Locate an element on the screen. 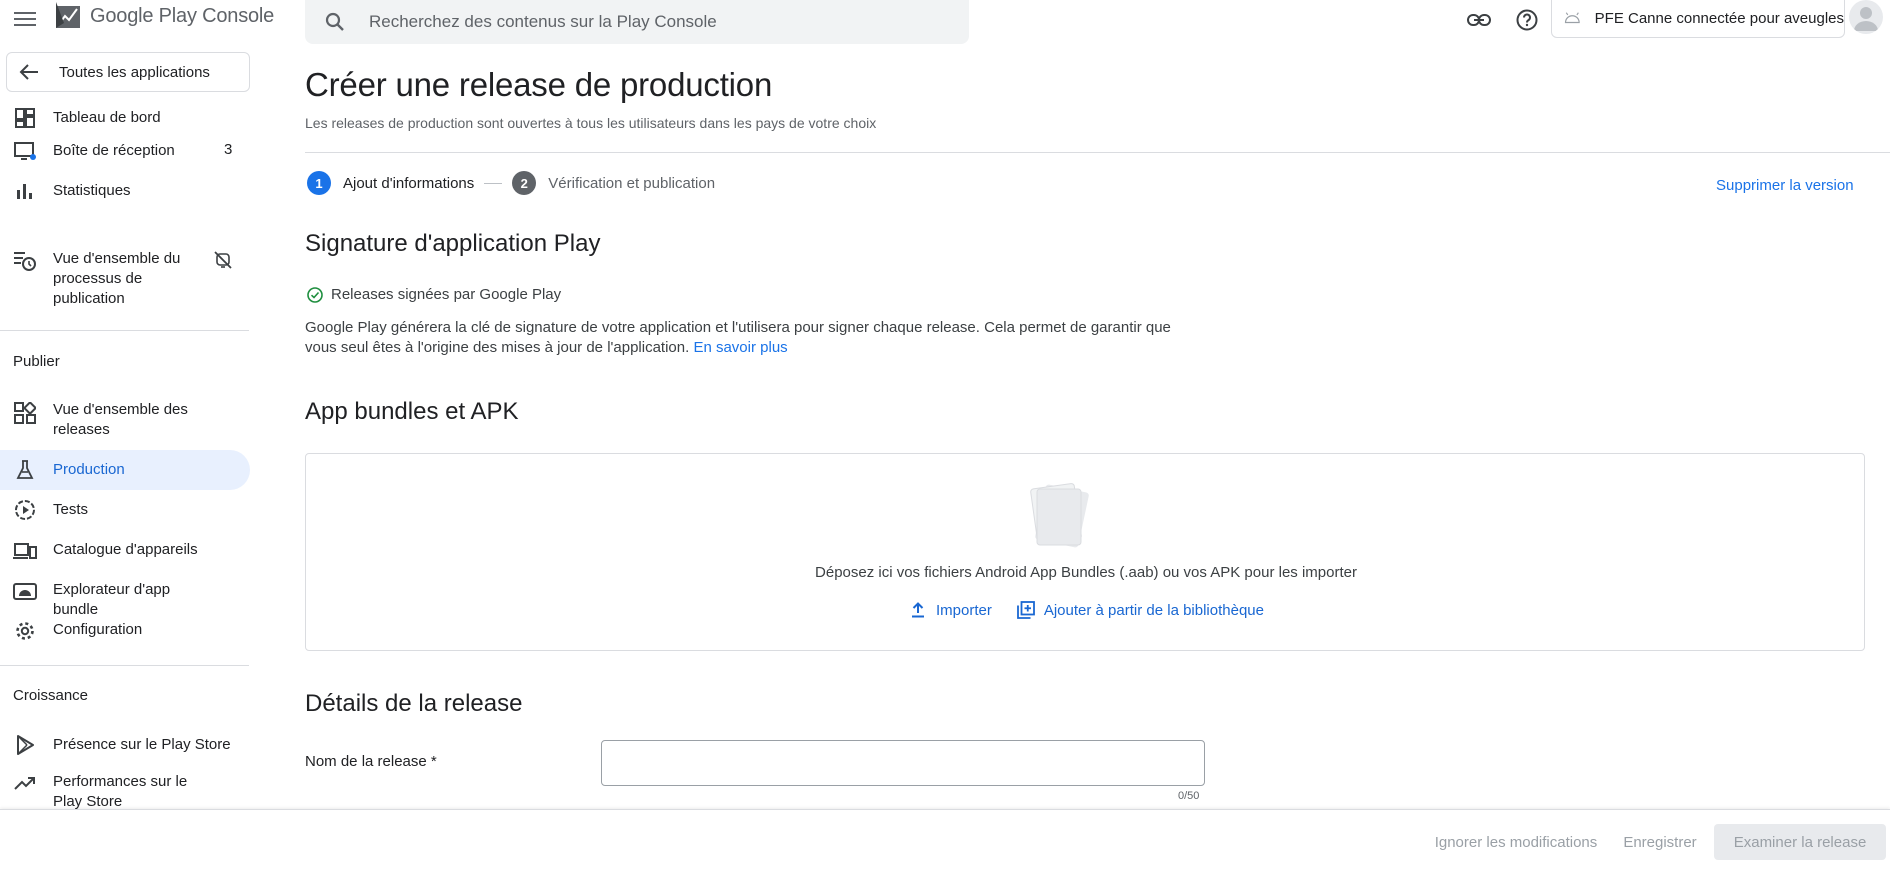  sidebar-item-statistics: Statistiques is located at coordinates (125, 191).